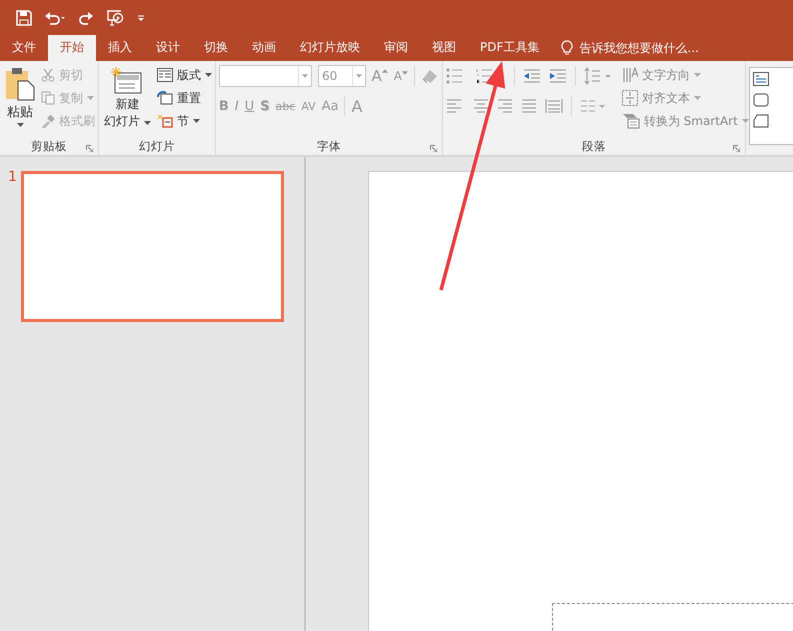 The height and width of the screenshot is (631, 793). I want to click on font-style-button: AV, so click(308, 106).